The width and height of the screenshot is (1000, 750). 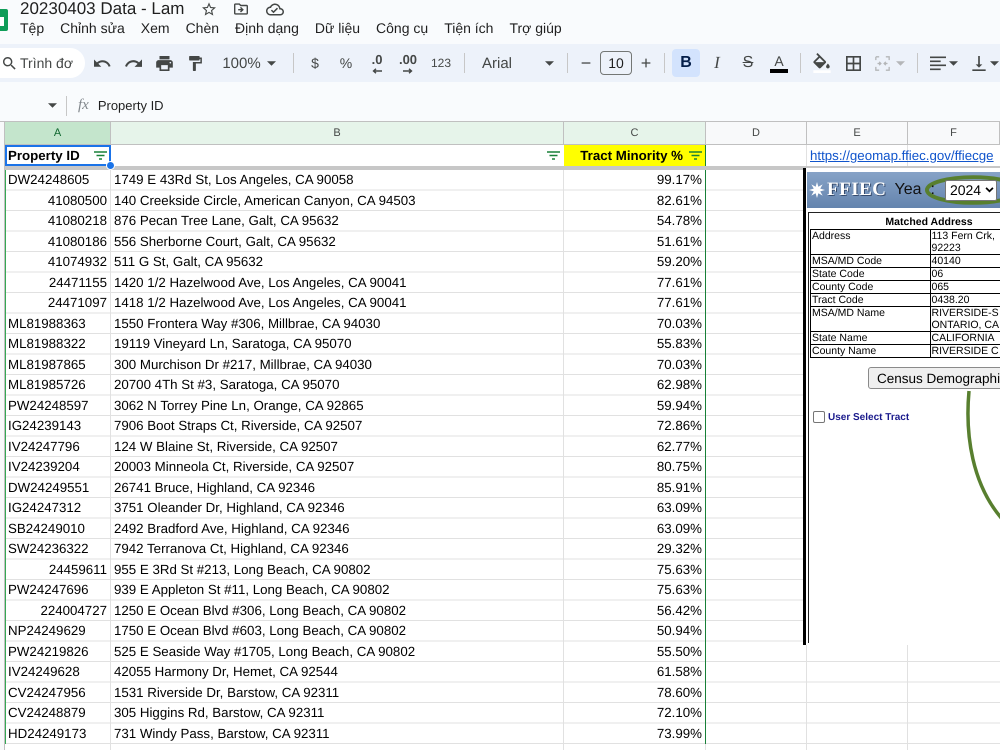 What do you see at coordinates (686, 63) in the screenshot?
I see `bold-button: B` at bounding box center [686, 63].